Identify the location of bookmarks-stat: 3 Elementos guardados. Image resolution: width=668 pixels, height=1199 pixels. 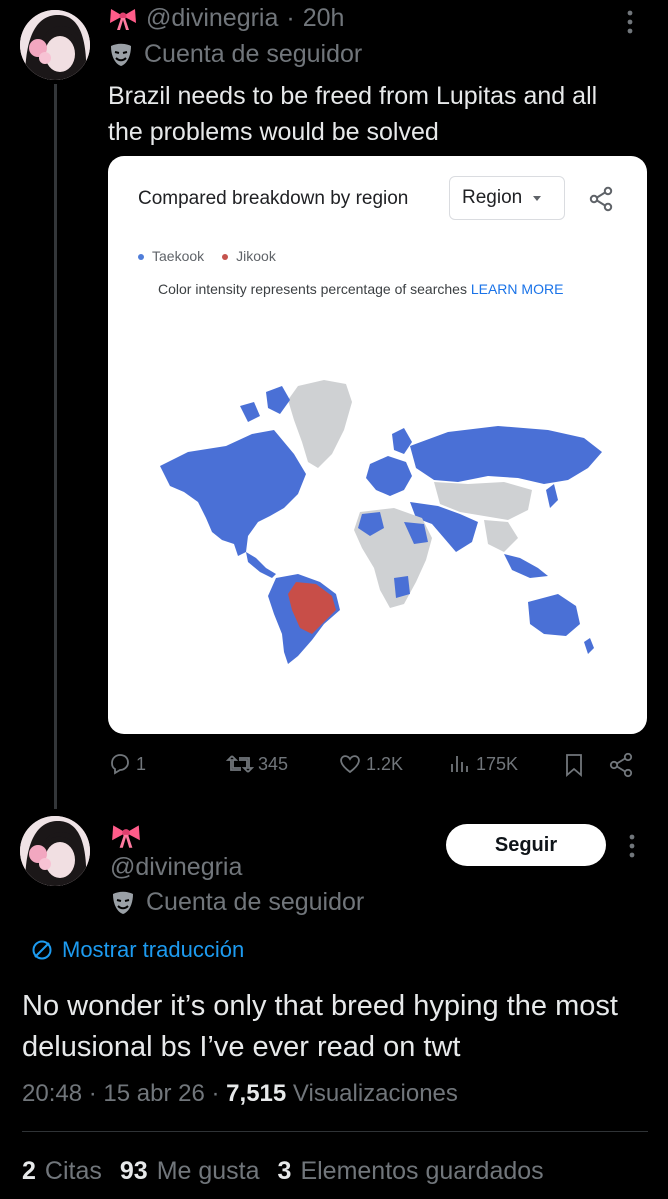
(411, 1171).